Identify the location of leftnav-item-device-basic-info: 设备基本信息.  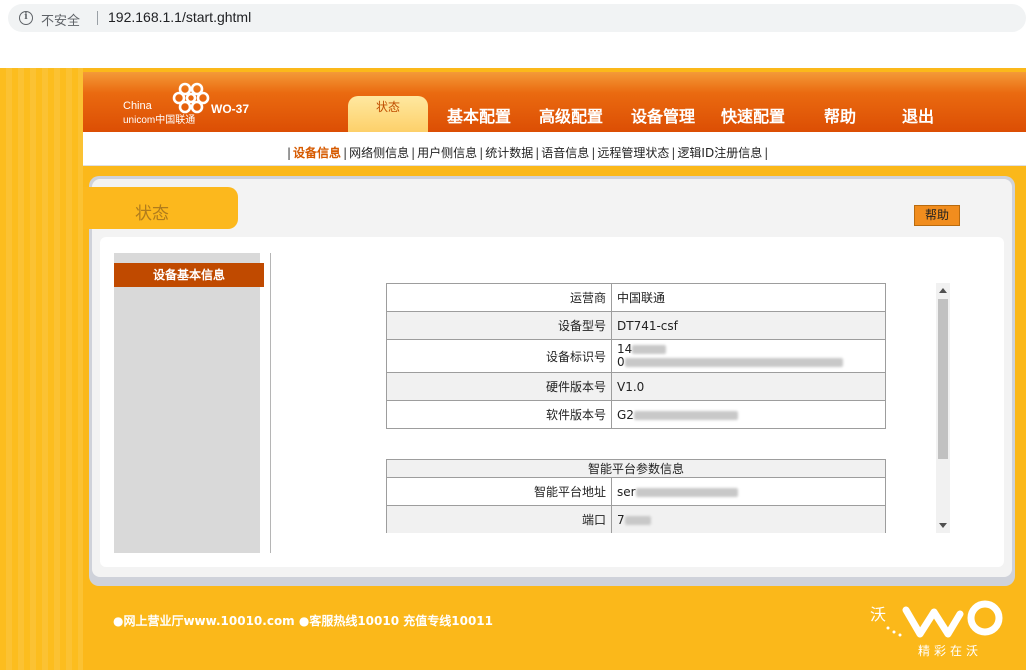
(189, 275).